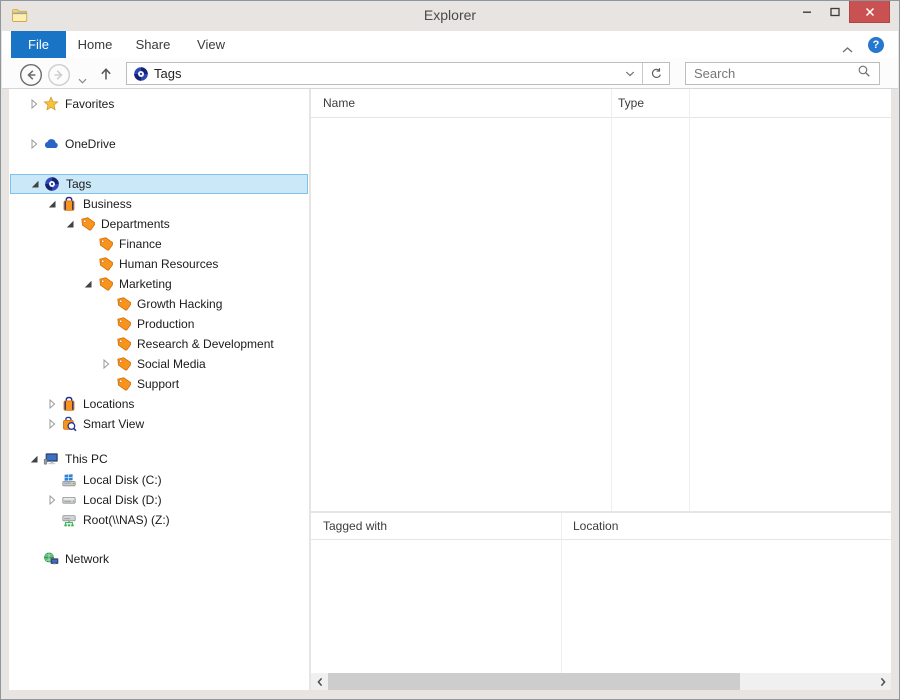 Image resolution: width=900 pixels, height=700 pixels. I want to click on bottom-list-header: Tagged with Location, so click(601, 526).